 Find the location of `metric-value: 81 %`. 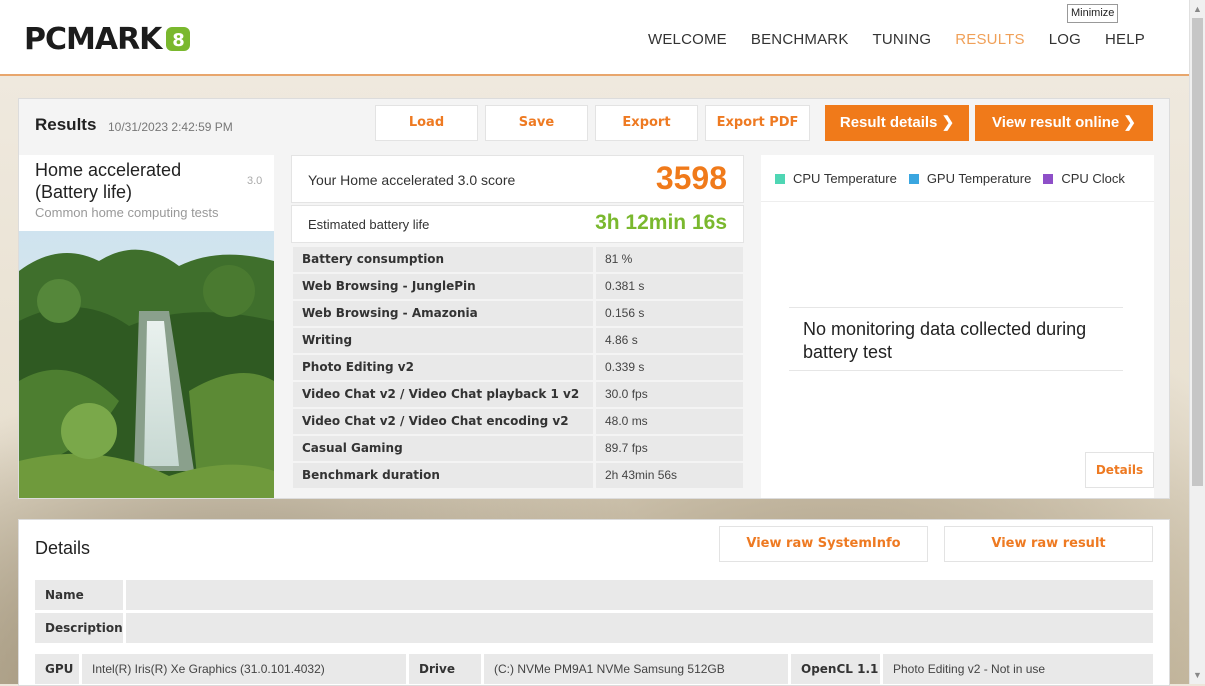

metric-value: 81 % is located at coordinates (669, 259).